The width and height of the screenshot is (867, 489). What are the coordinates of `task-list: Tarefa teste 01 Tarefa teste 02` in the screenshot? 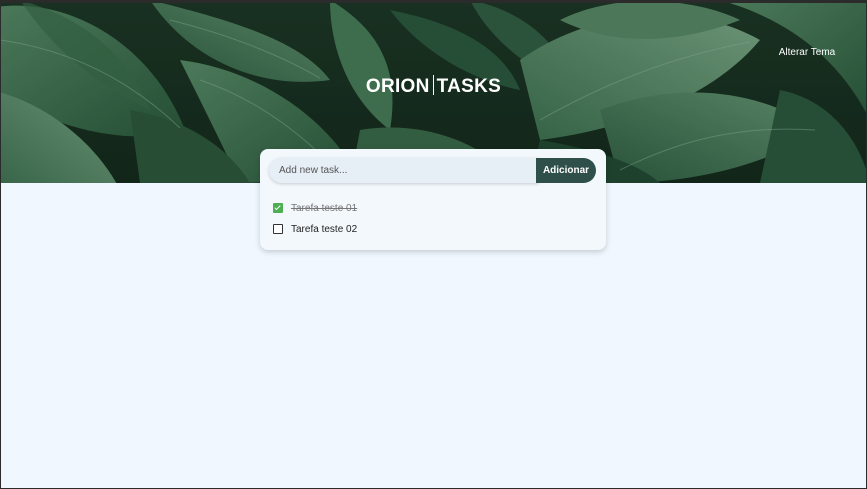 It's located at (315, 222).